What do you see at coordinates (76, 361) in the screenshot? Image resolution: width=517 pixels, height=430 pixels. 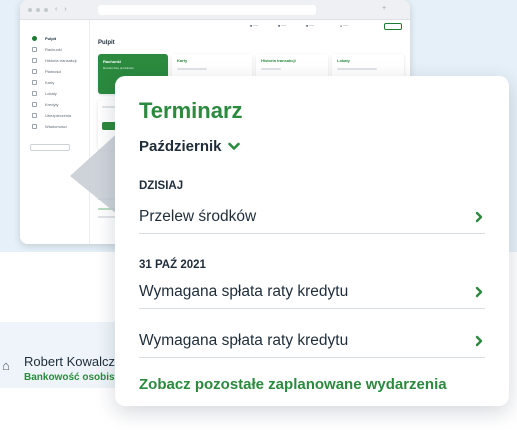 I see `account-name: Robert Kowalczyk` at bounding box center [76, 361].